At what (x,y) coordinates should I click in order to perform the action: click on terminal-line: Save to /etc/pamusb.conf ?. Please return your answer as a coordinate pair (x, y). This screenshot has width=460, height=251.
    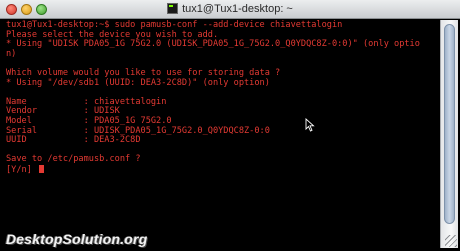
    Looking at the image, I should click on (73, 159).